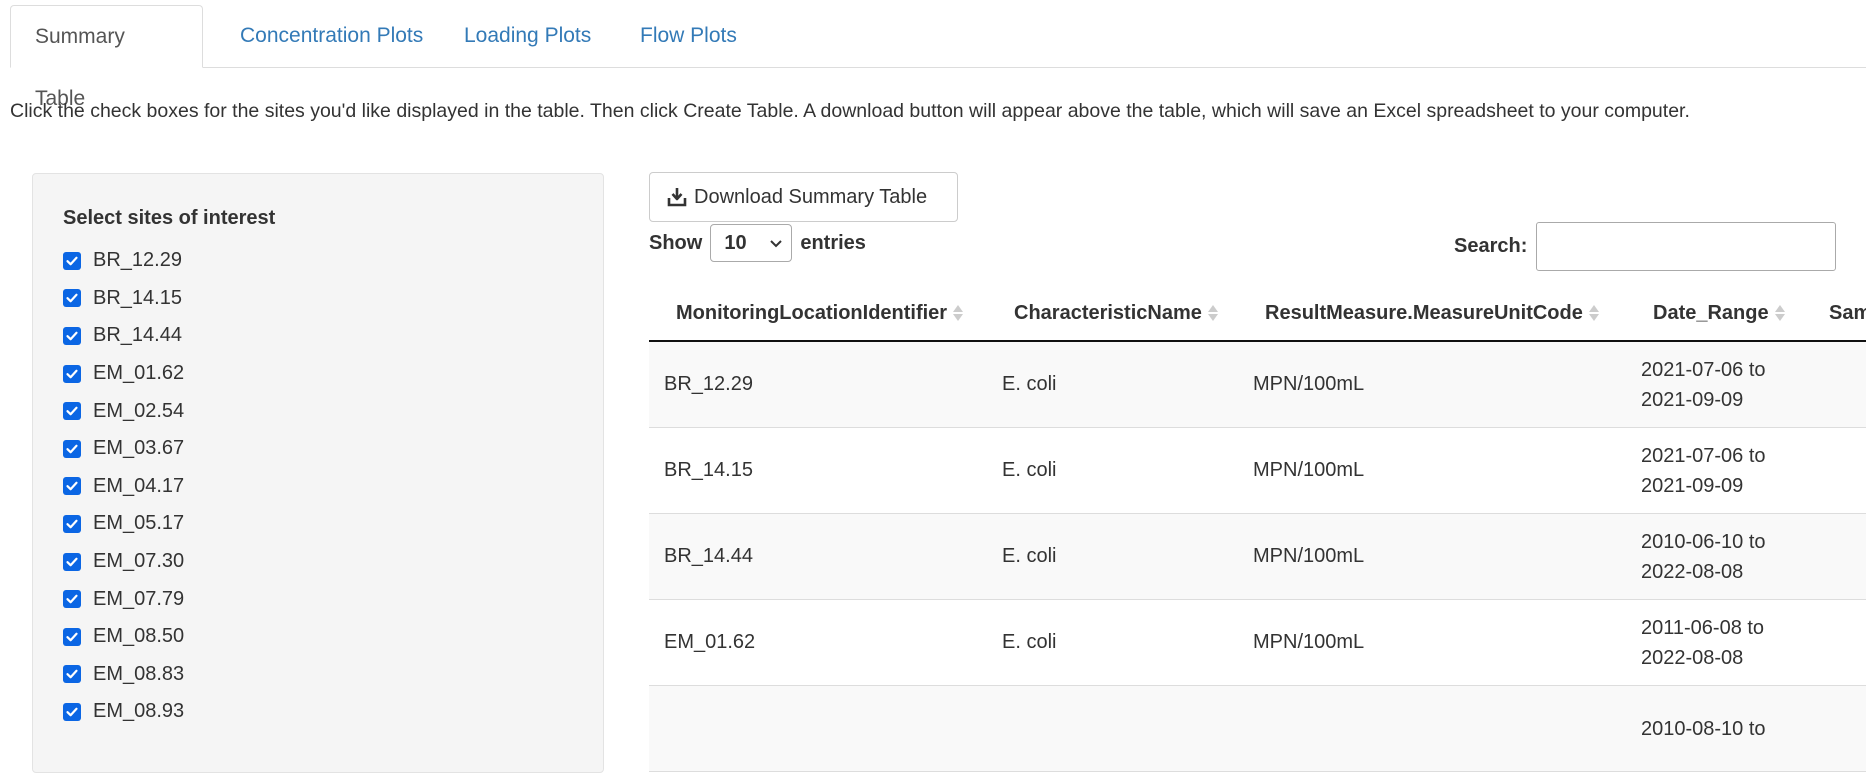 This screenshot has width=1866, height=773. I want to click on cell-date-range: 2011-06-08 to 2022-08-08, so click(1716, 642).